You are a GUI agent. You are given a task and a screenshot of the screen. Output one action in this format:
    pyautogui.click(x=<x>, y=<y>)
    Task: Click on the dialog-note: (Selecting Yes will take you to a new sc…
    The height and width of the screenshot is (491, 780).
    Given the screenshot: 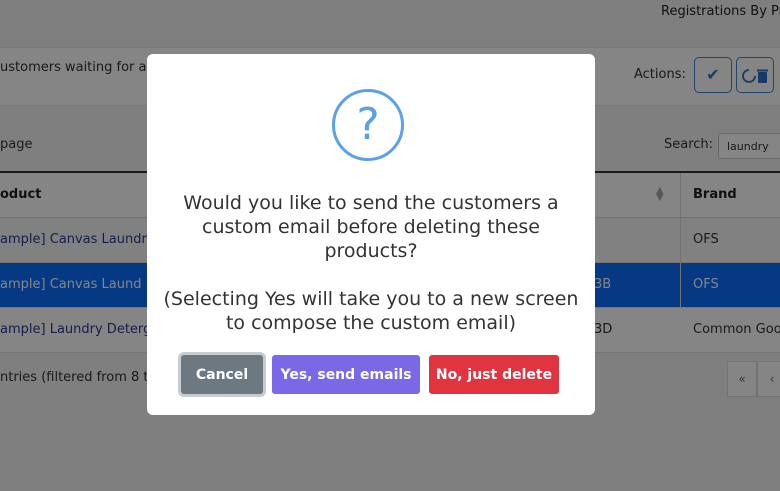 What is the action you would take?
    pyautogui.click(x=371, y=311)
    